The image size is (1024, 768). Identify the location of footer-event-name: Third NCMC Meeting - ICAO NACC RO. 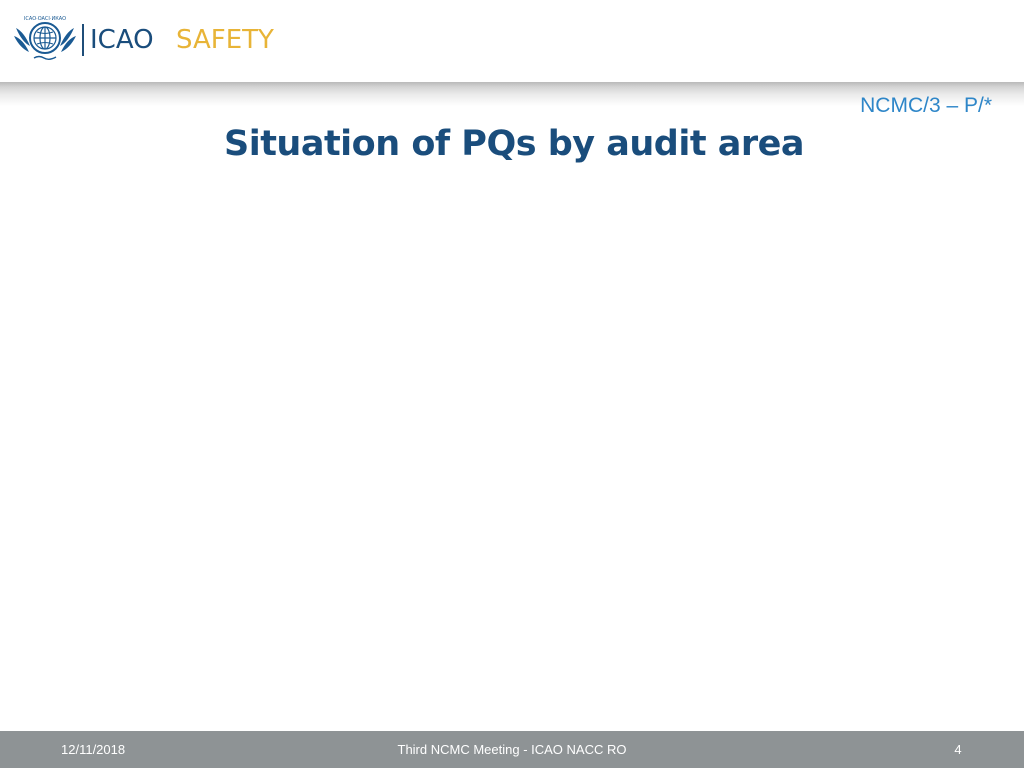
(512, 749).